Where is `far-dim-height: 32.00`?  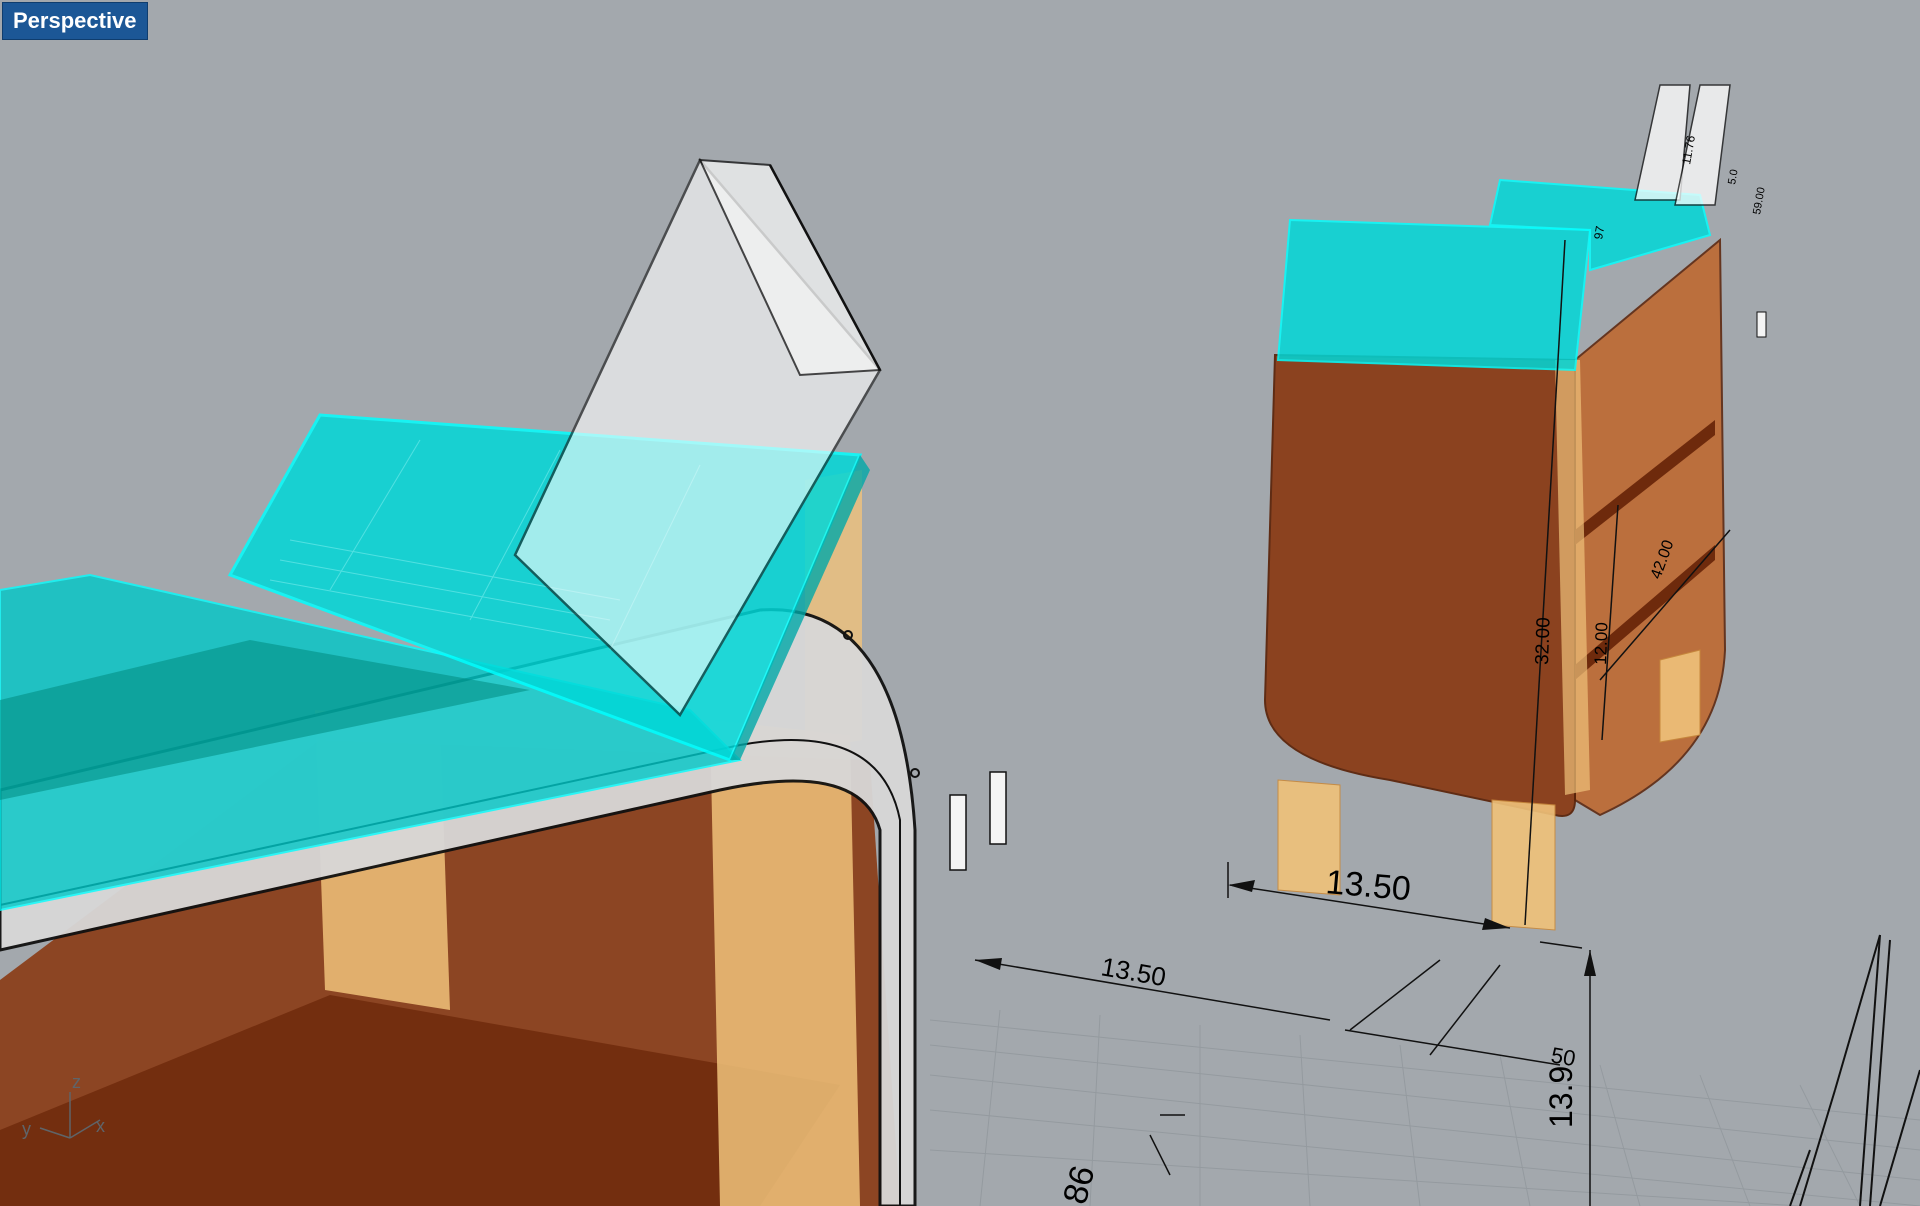 far-dim-height: 32.00 is located at coordinates (1543, 641).